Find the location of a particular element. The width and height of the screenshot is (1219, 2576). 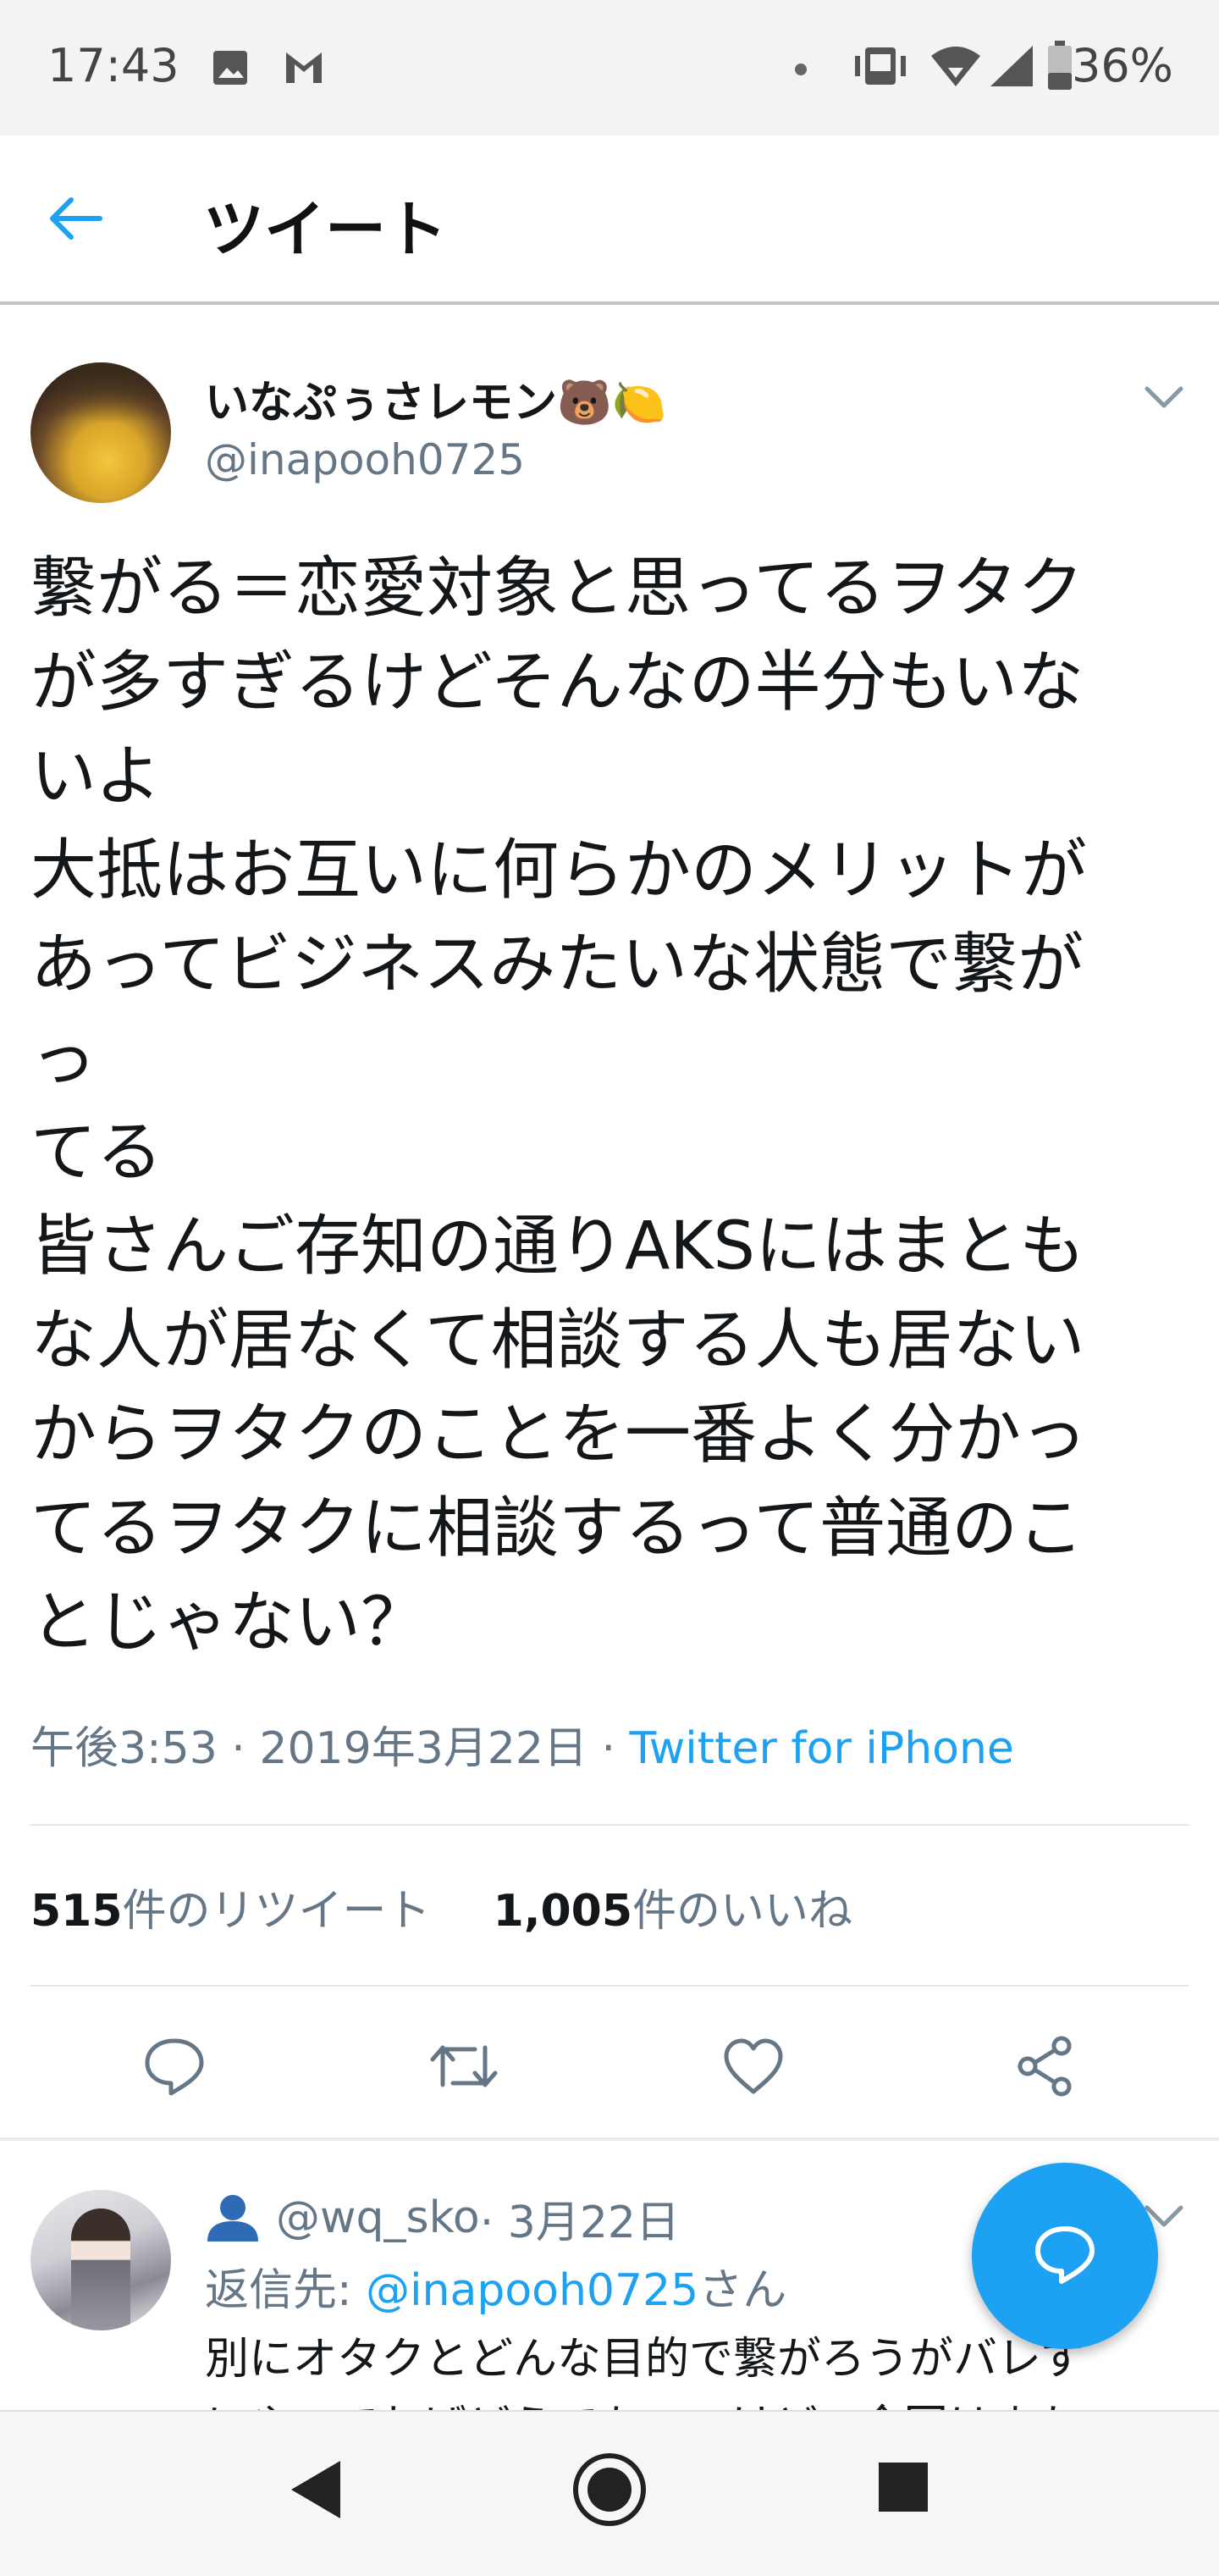

image-icon is located at coordinates (230, 69).